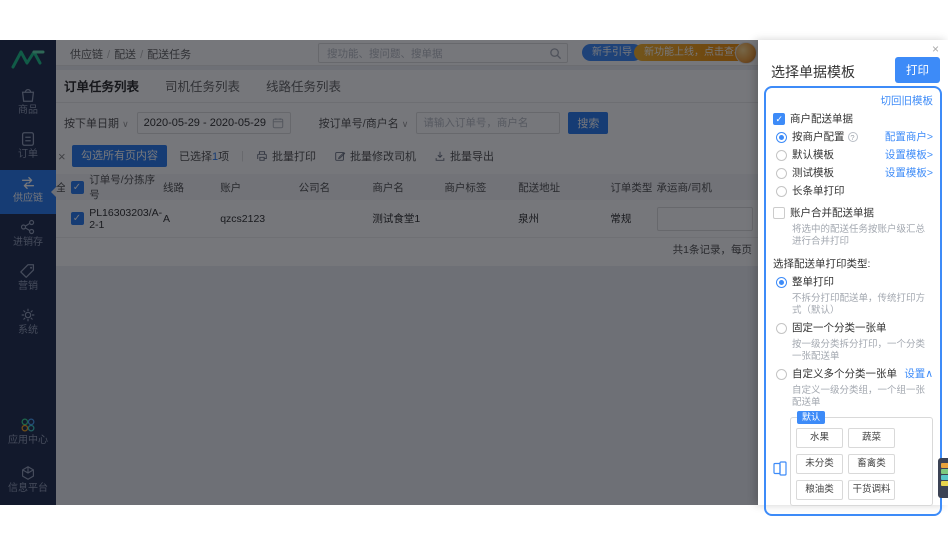 The image size is (948, 547). I want to click on radio-label: 按商户配置, so click(818, 137).